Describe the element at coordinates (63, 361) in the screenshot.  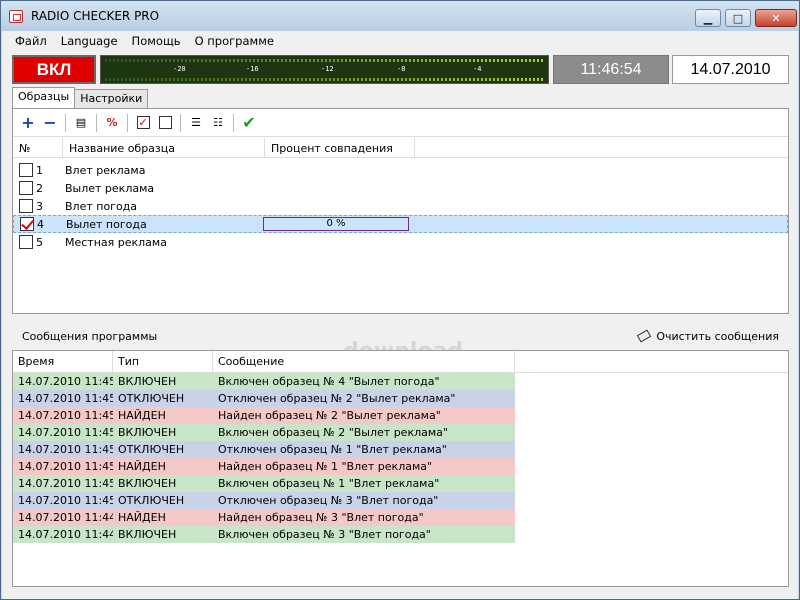
I see `col-time: Время` at that location.